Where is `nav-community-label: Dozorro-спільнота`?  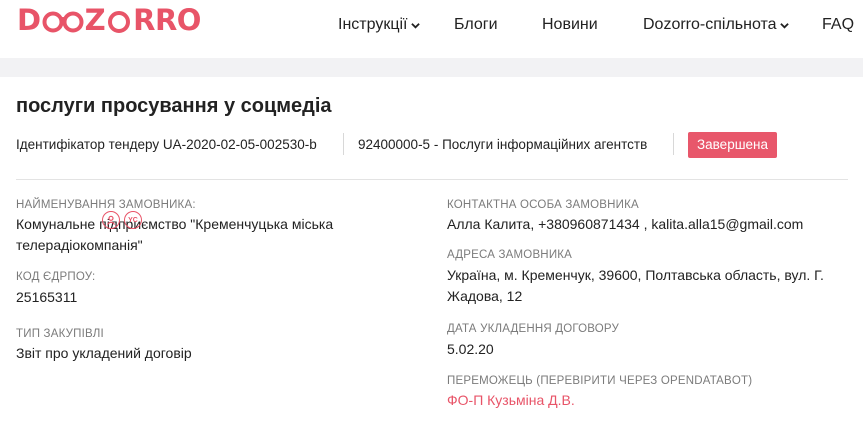
nav-community-label: Dozorro-спільнота is located at coordinates (710, 24).